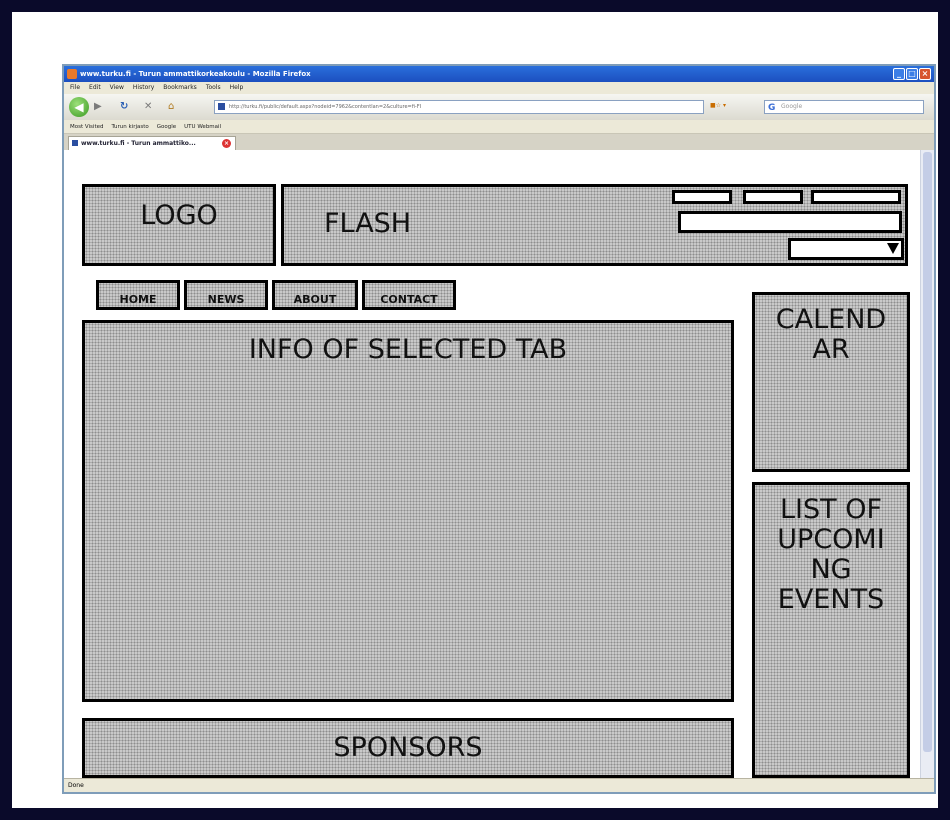 This screenshot has height=820, width=950. I want to click on bookmark-item: UTU Webmail, so click(202, 126).